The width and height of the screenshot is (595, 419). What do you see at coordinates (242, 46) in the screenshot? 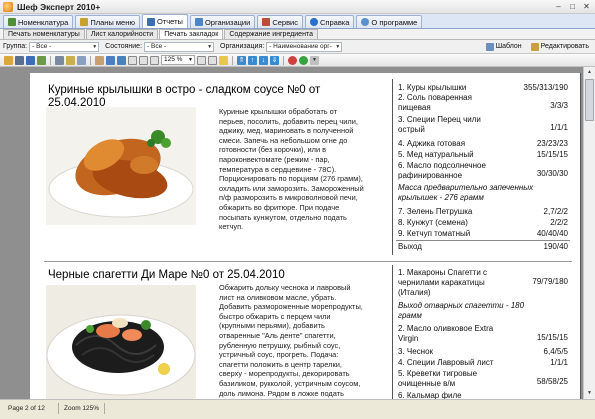
I see `organization-label: Организация:` at bounding box center [242, 46].